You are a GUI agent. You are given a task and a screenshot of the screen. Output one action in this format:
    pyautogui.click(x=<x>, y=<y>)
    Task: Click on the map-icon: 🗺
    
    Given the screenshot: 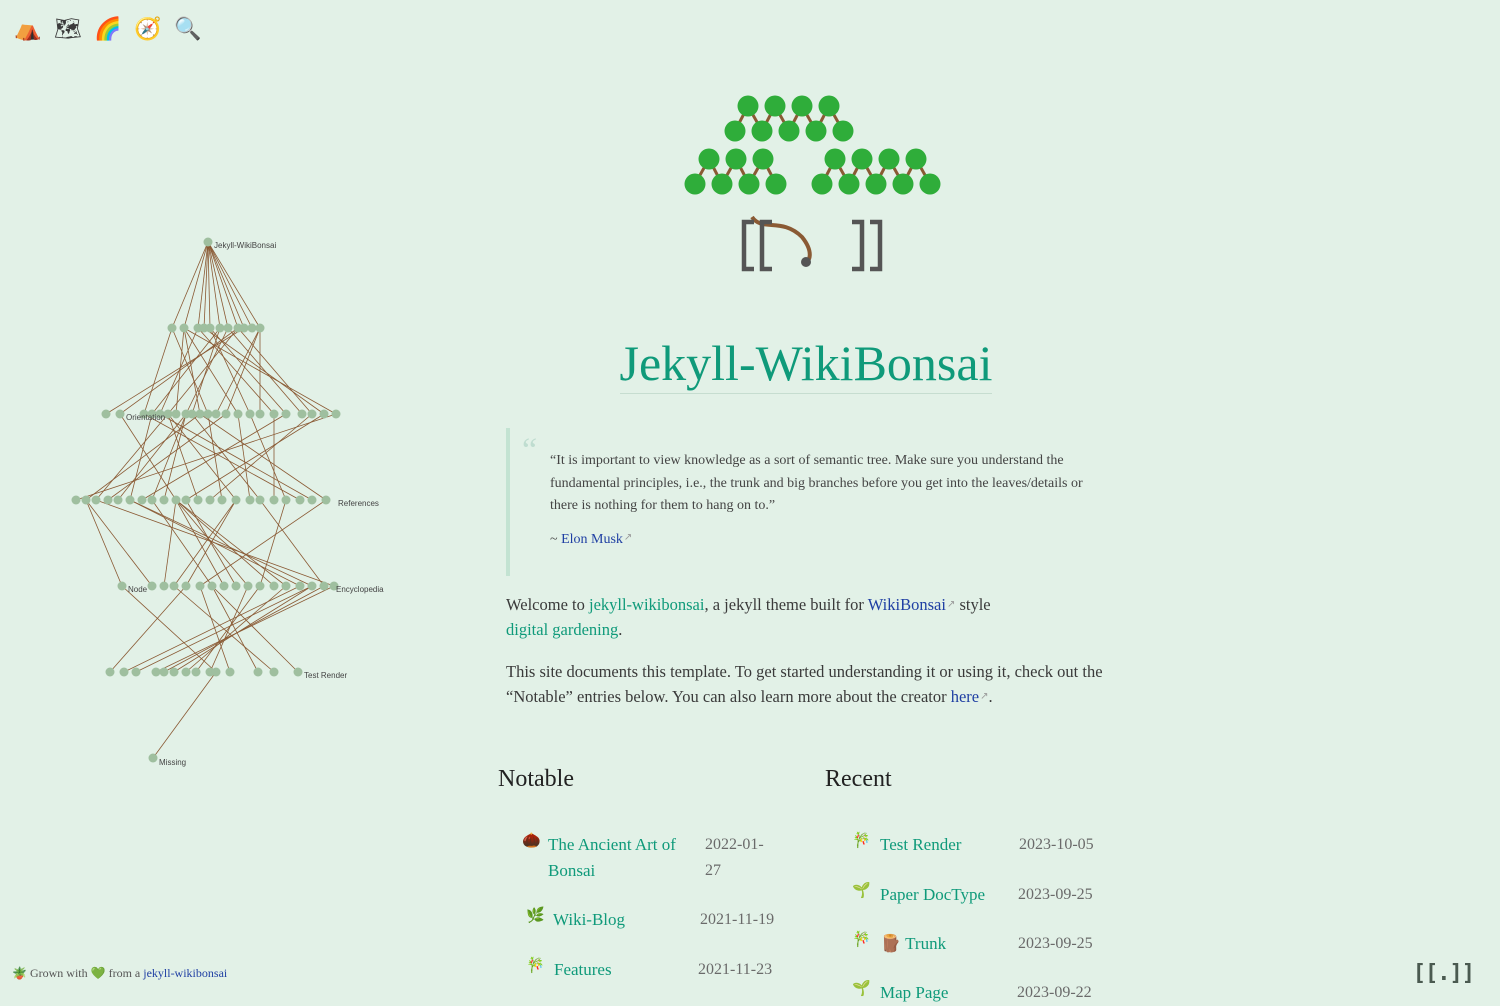 What is the action you would take?
    pyautogui.click(x=68, y=30)
    